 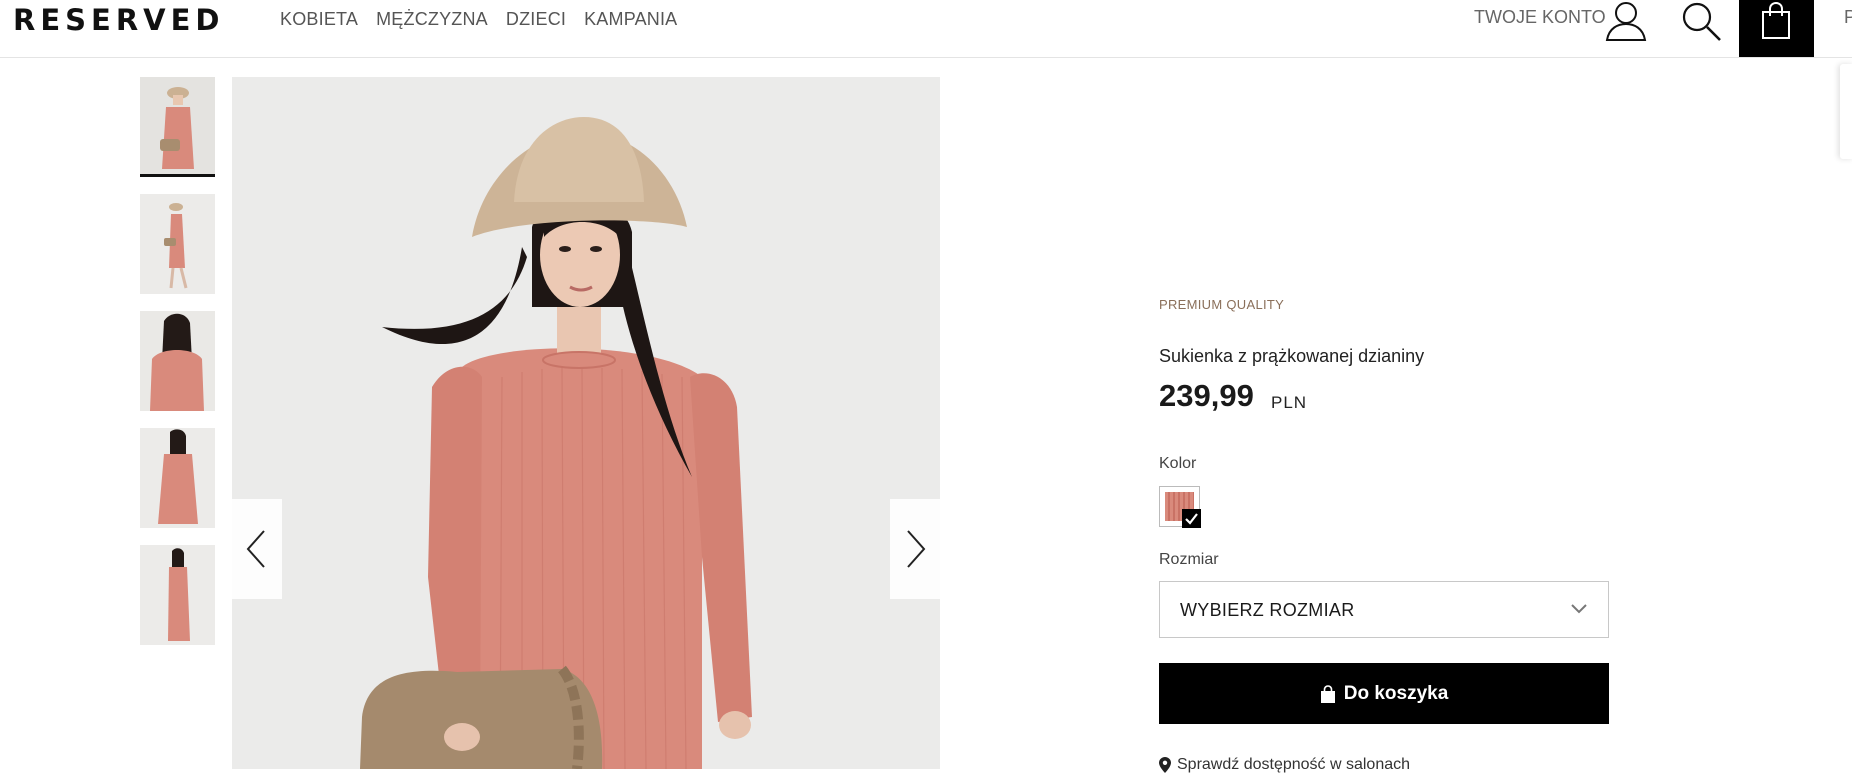 What do you see at coordinates (1626, 21) in the screenshot?
I see `user-icon` at bounding box center [1626, 21].